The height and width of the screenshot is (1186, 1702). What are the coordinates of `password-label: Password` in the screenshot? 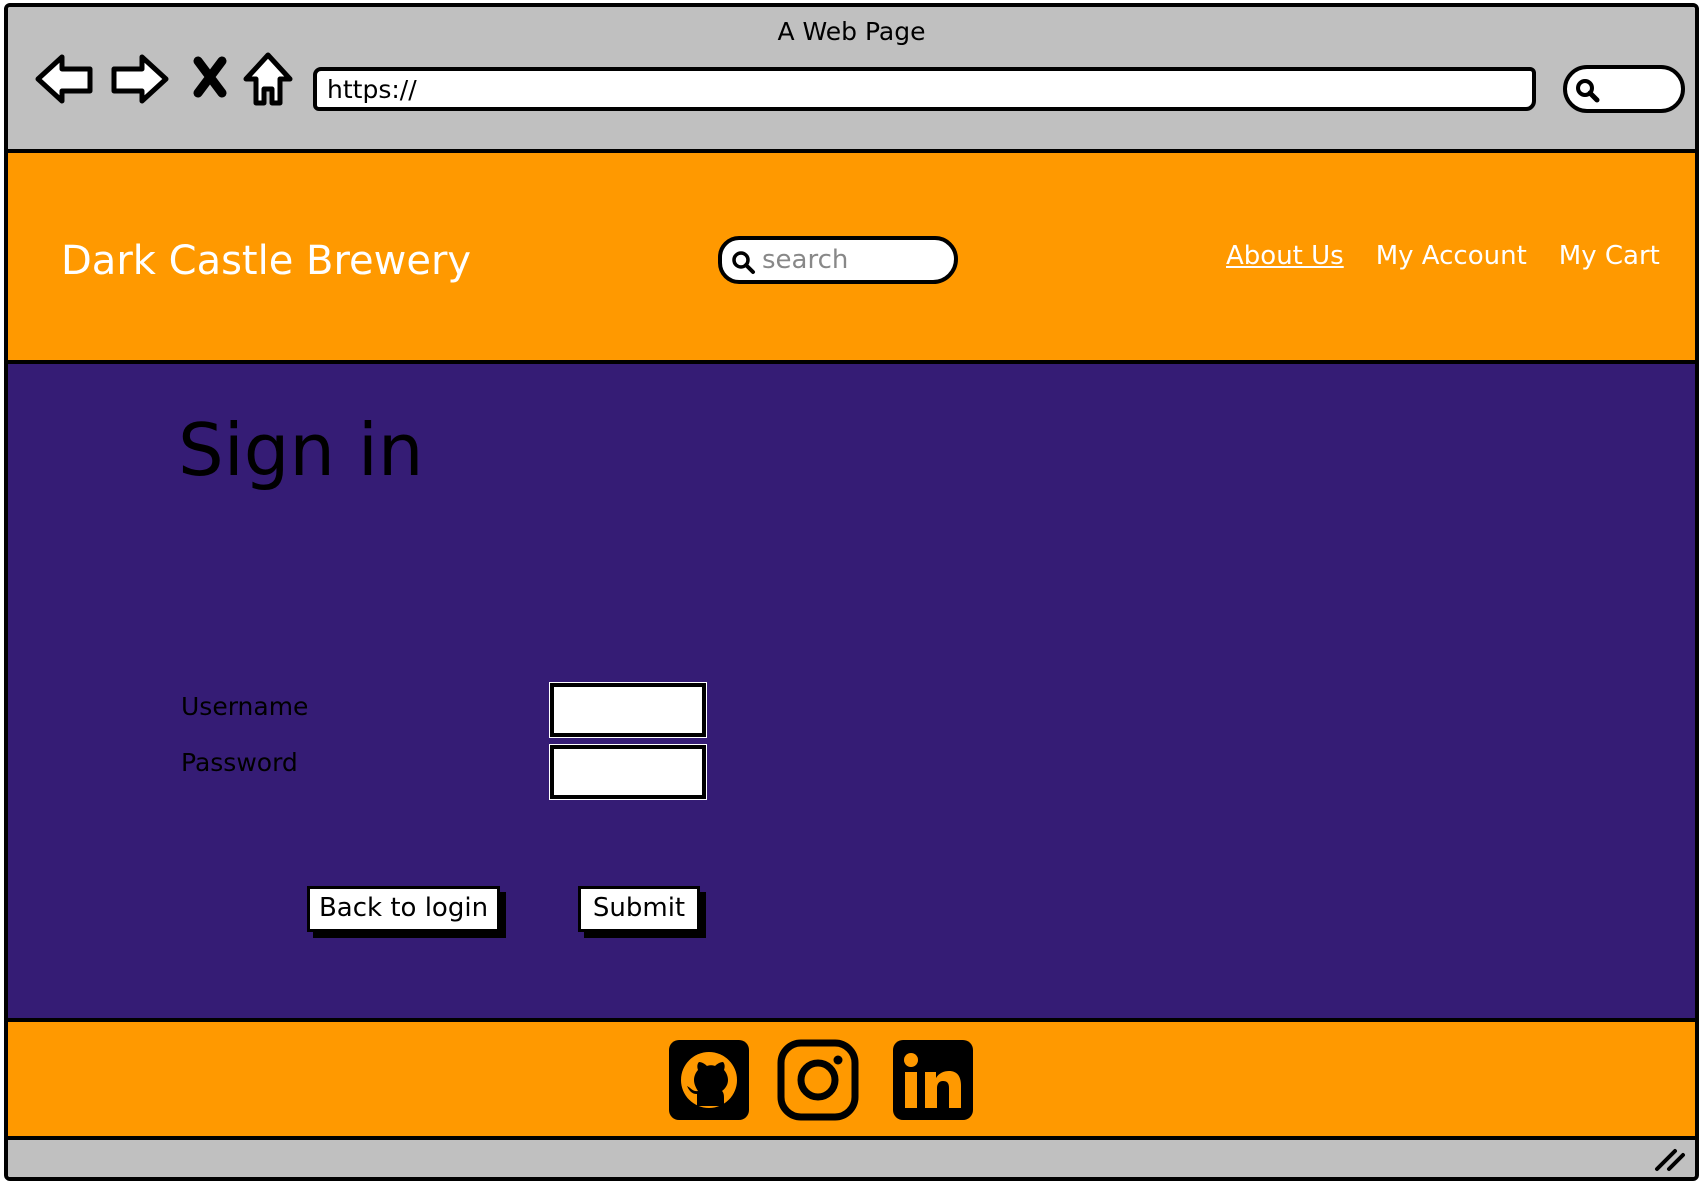 It's located at (239, 762).